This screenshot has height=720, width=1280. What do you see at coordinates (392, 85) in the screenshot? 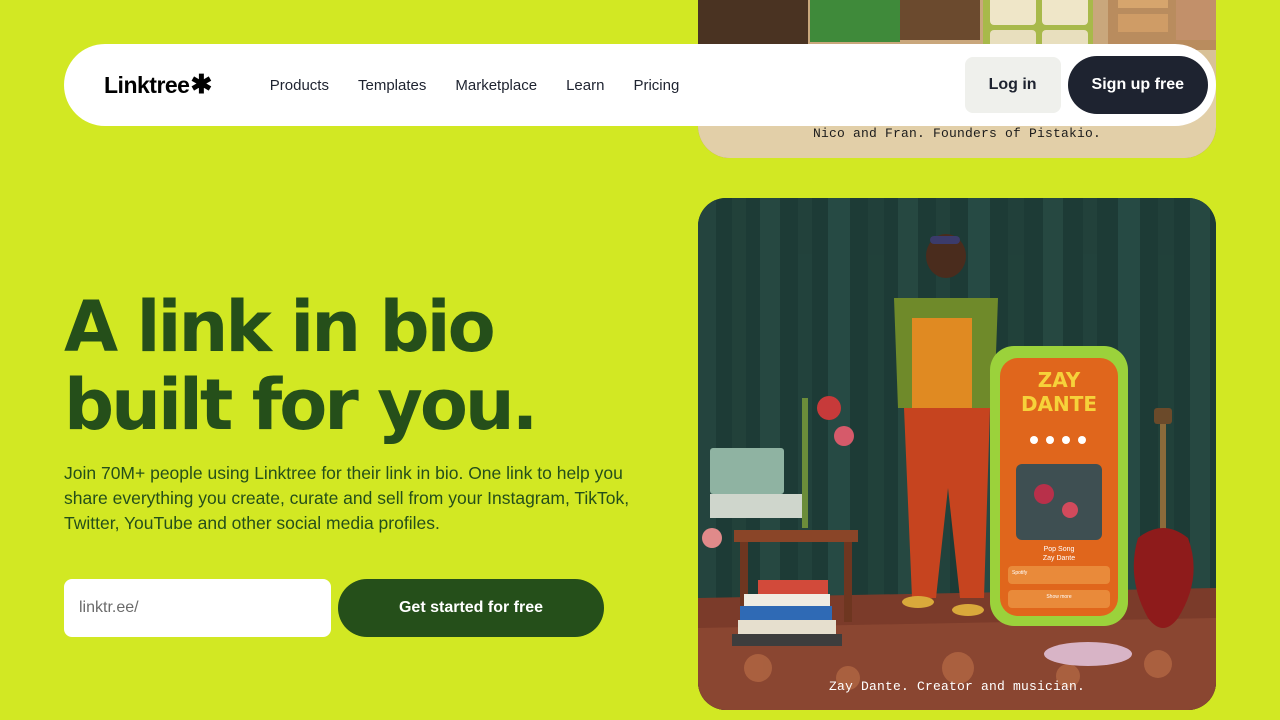
I see `nav-link-templates: Templates` at bounding box center [392, 85].